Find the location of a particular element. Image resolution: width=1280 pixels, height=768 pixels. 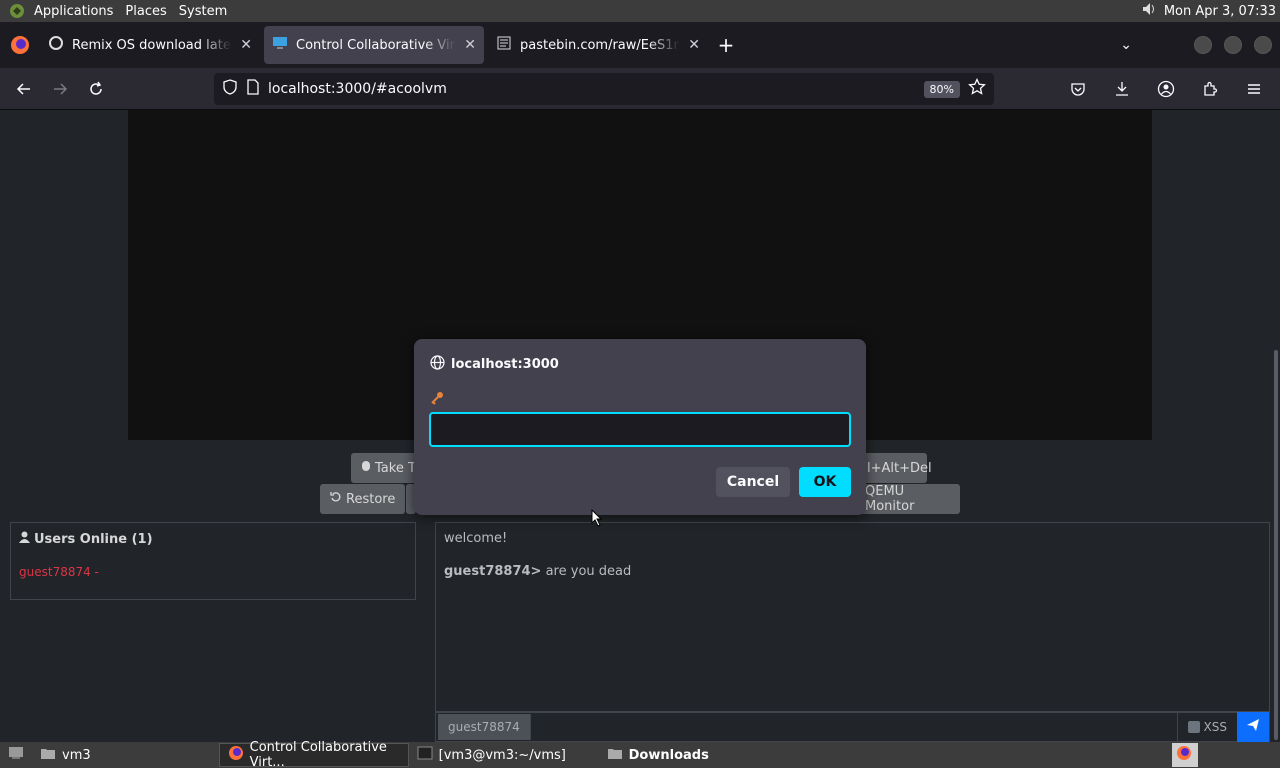

xss-label: XSS is located at coordinates (1215, 727).